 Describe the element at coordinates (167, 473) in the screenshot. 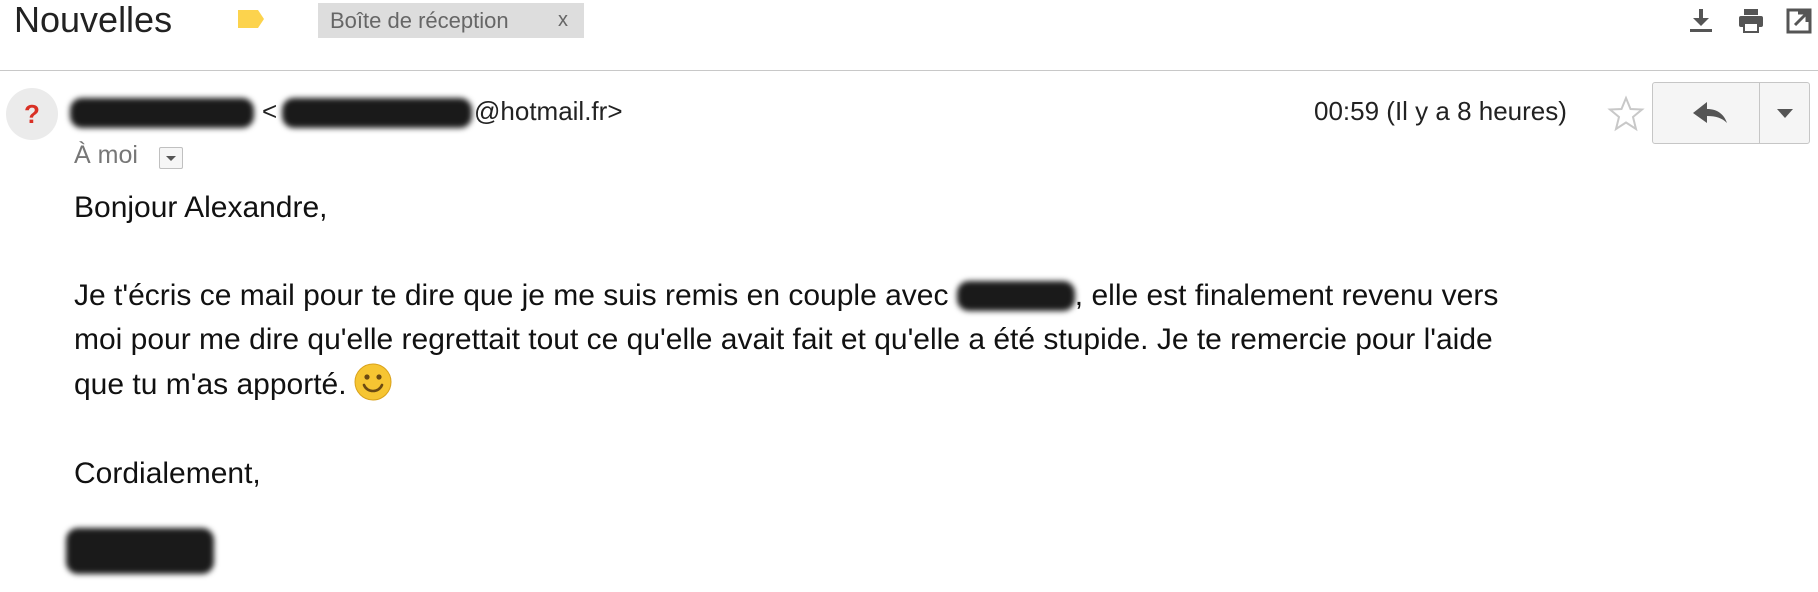

I see `body-closing: Cordialement,` at that location.